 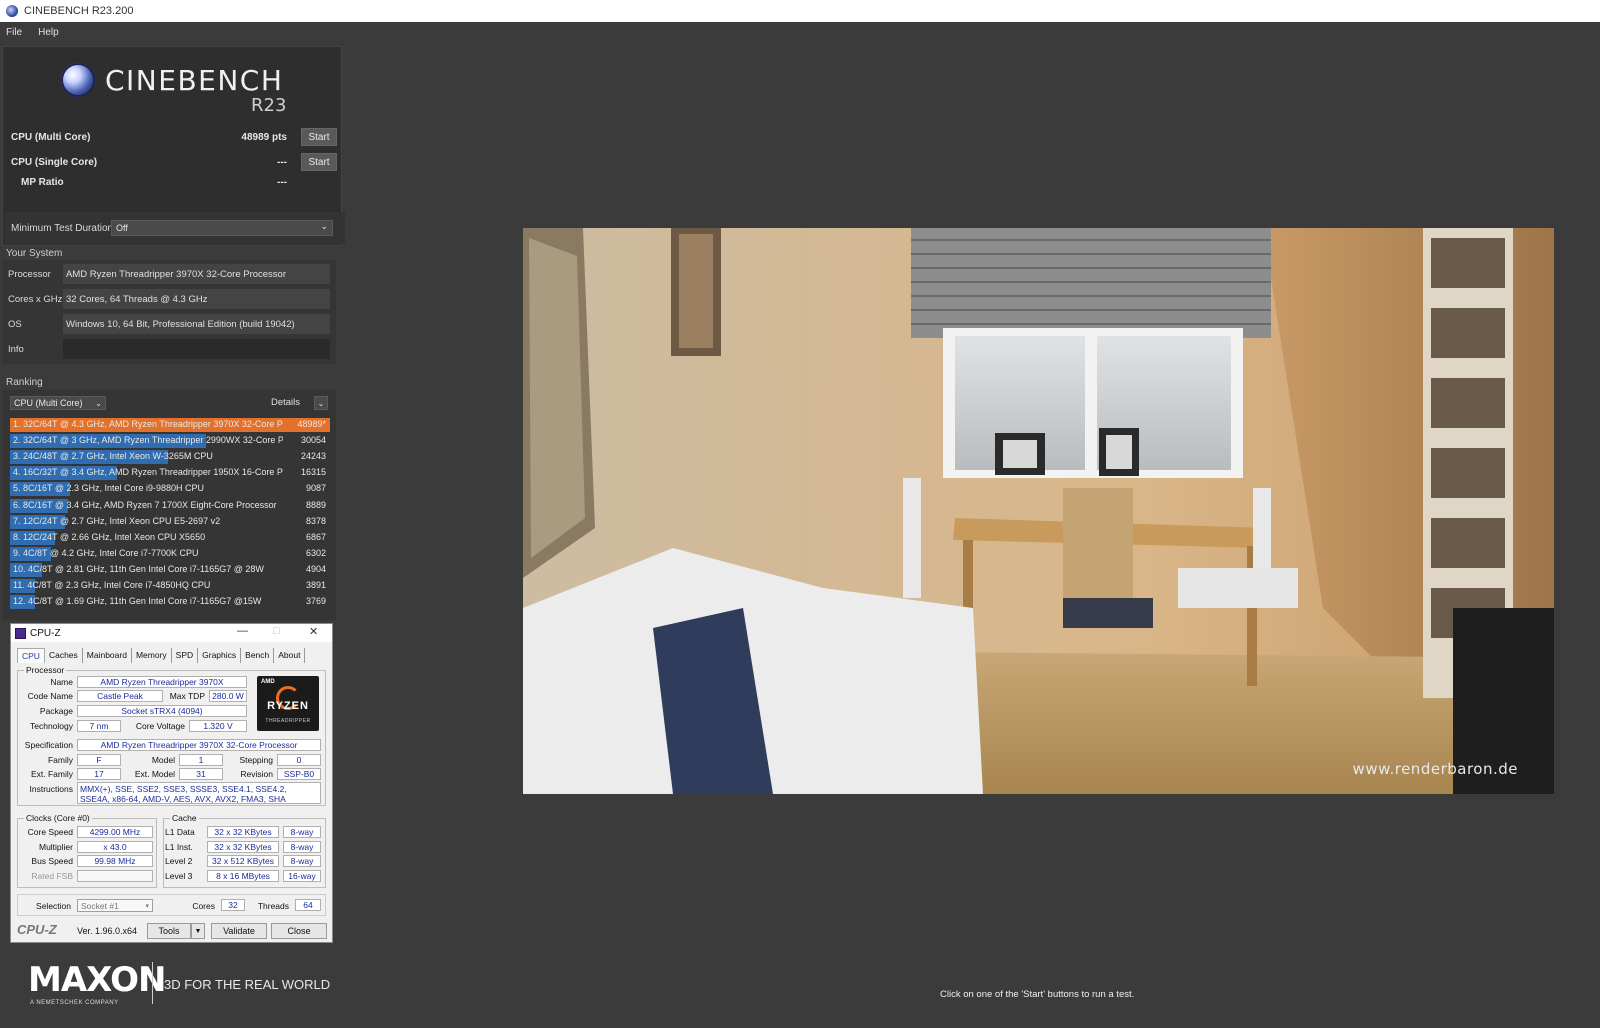 I want to click on ranking-item-score: 6302, so click(x=315, y=552).